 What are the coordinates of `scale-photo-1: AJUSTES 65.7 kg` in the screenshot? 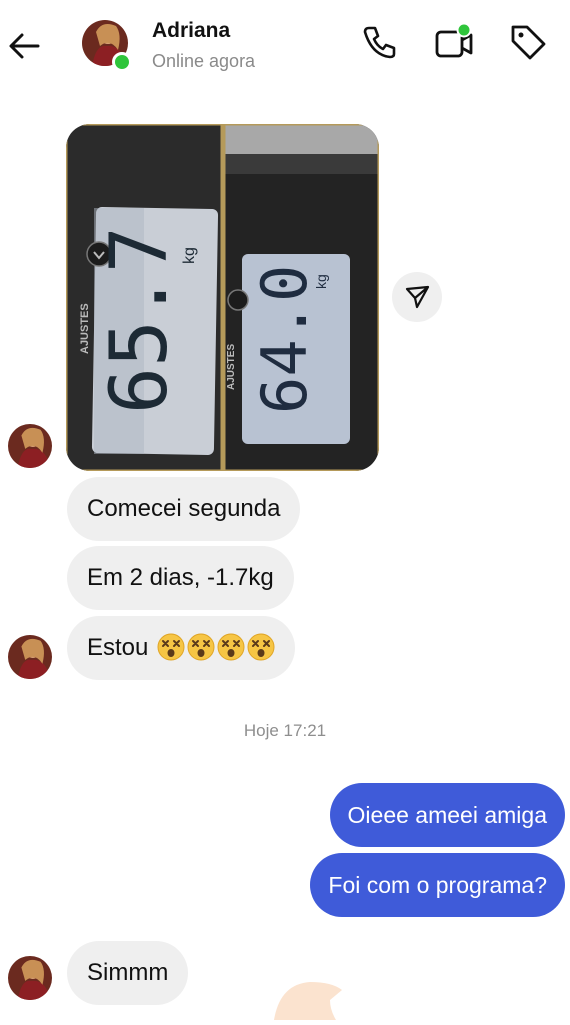 It's located at (145, 297).